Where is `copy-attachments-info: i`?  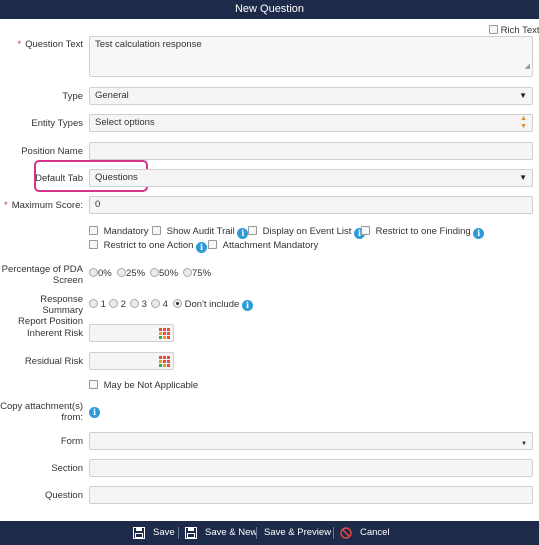
copy-attachments-info: i is located at coordinates (94, 411).